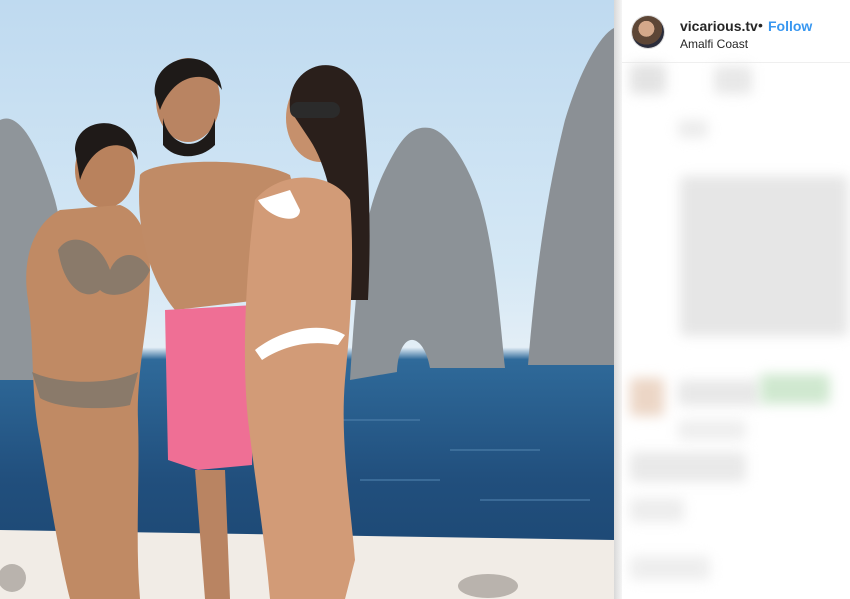 The height and width of the screenshot is (599, 850). What do you see at coordinates (571, 196) in the screenshot?
I see `right-rock` at bounding box center [571, 196].